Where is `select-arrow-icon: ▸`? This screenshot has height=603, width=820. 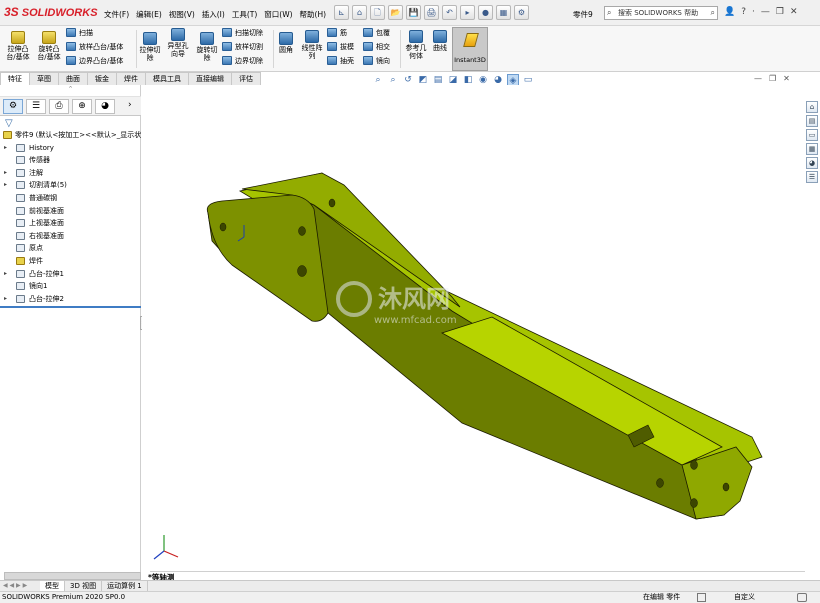 select-arrow-icon: ▸ is located at coordinates (467, 12).